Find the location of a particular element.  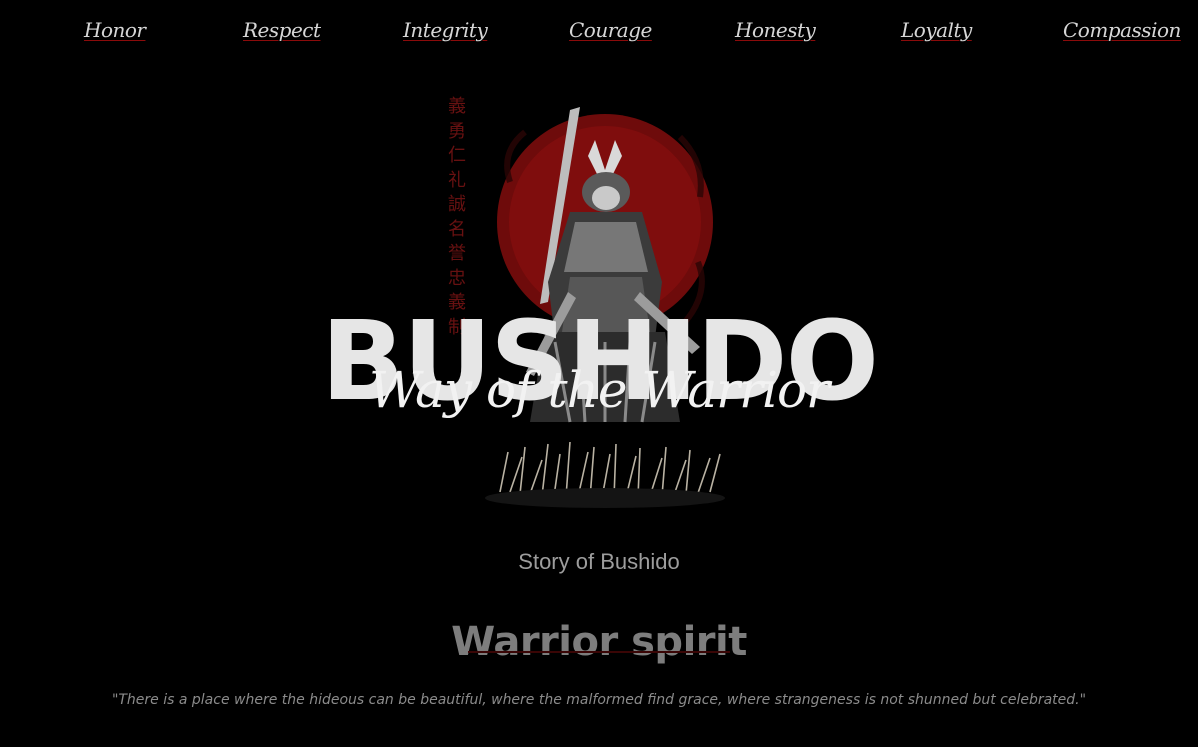

nav-link-loyalty: Loyalty is located at coordinates (936, 30).